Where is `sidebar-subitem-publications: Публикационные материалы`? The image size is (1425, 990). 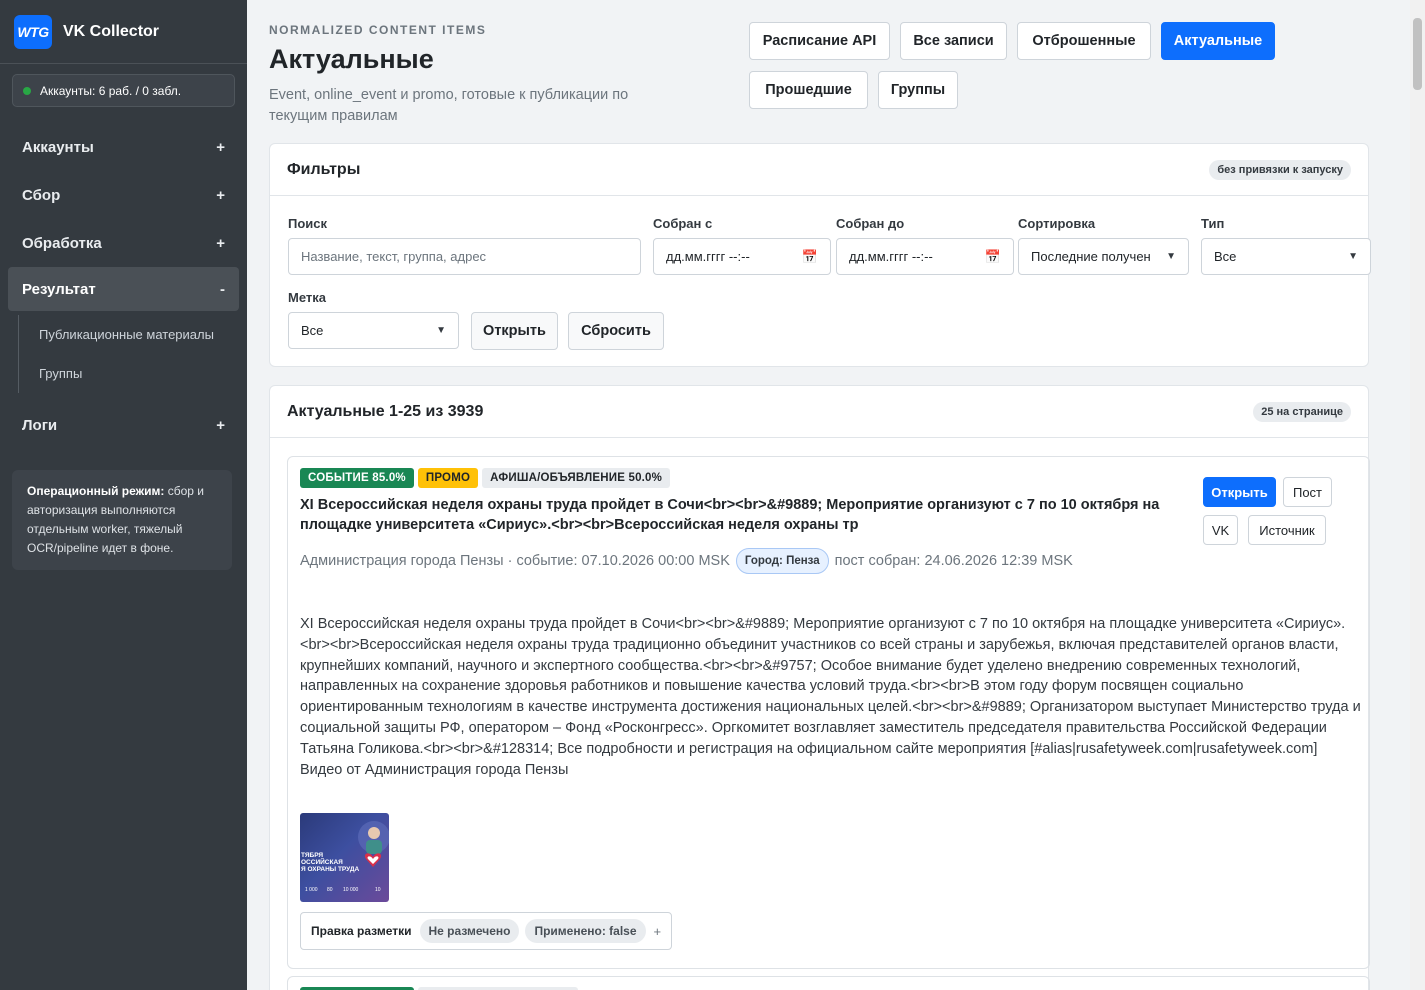 sidebar-subitem-publications: Публикационные материалы is located at coordinates (133, 334).